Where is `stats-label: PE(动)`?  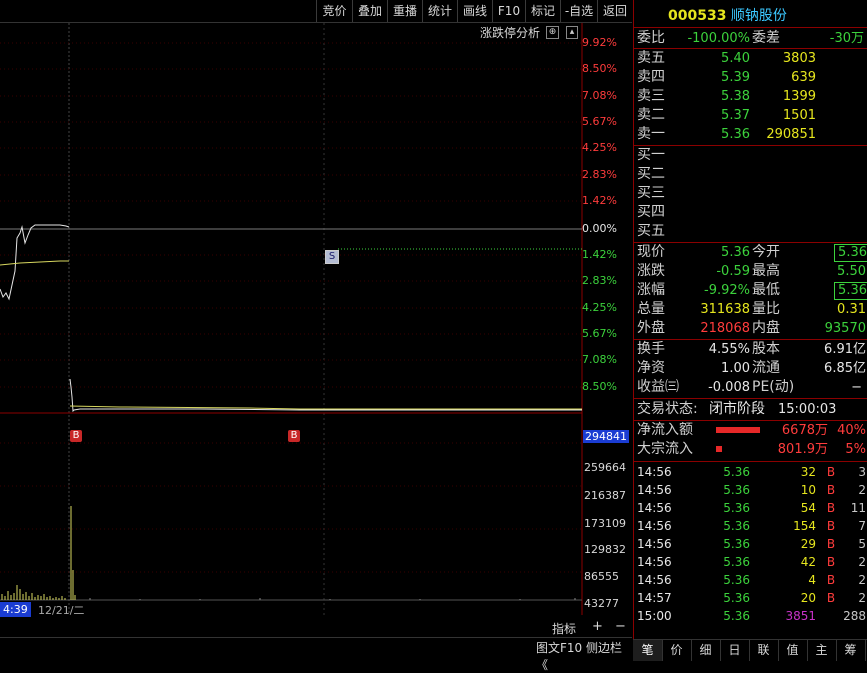
stats-label: PE(动) is located at coordinates (773, 387).